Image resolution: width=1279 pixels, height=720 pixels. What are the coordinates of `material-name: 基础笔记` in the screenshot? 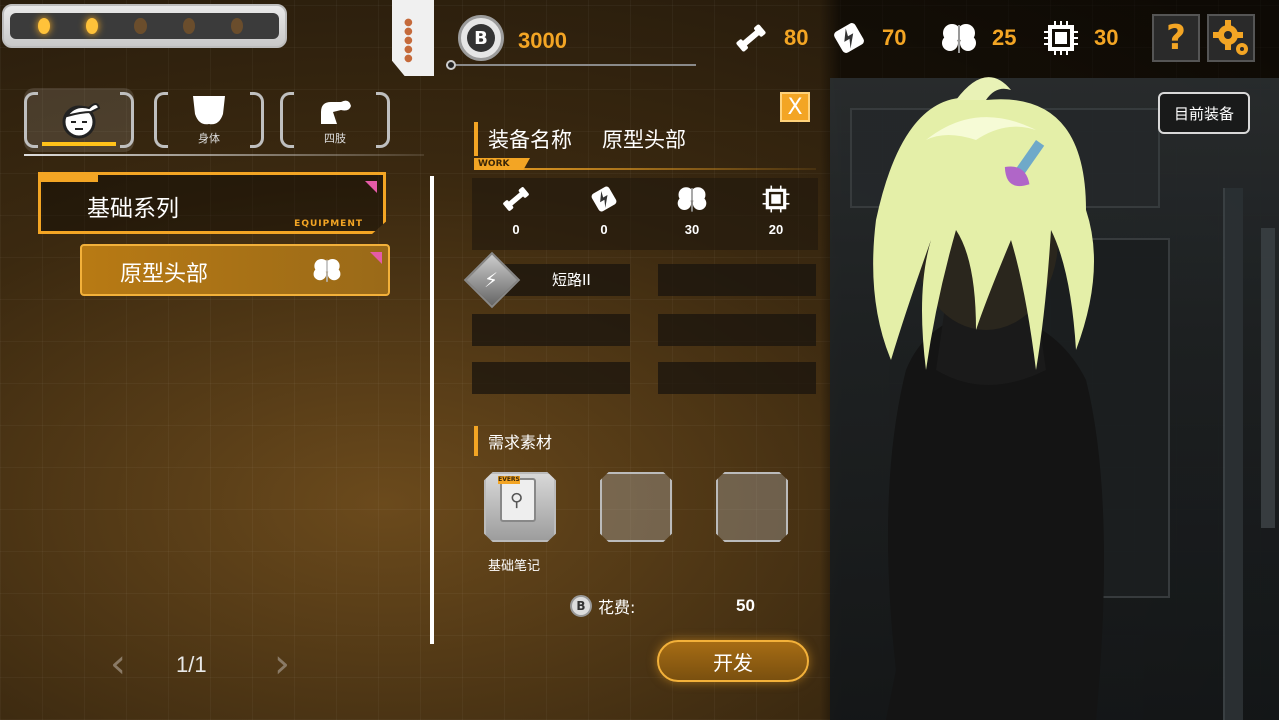 It's located at (514, 566).